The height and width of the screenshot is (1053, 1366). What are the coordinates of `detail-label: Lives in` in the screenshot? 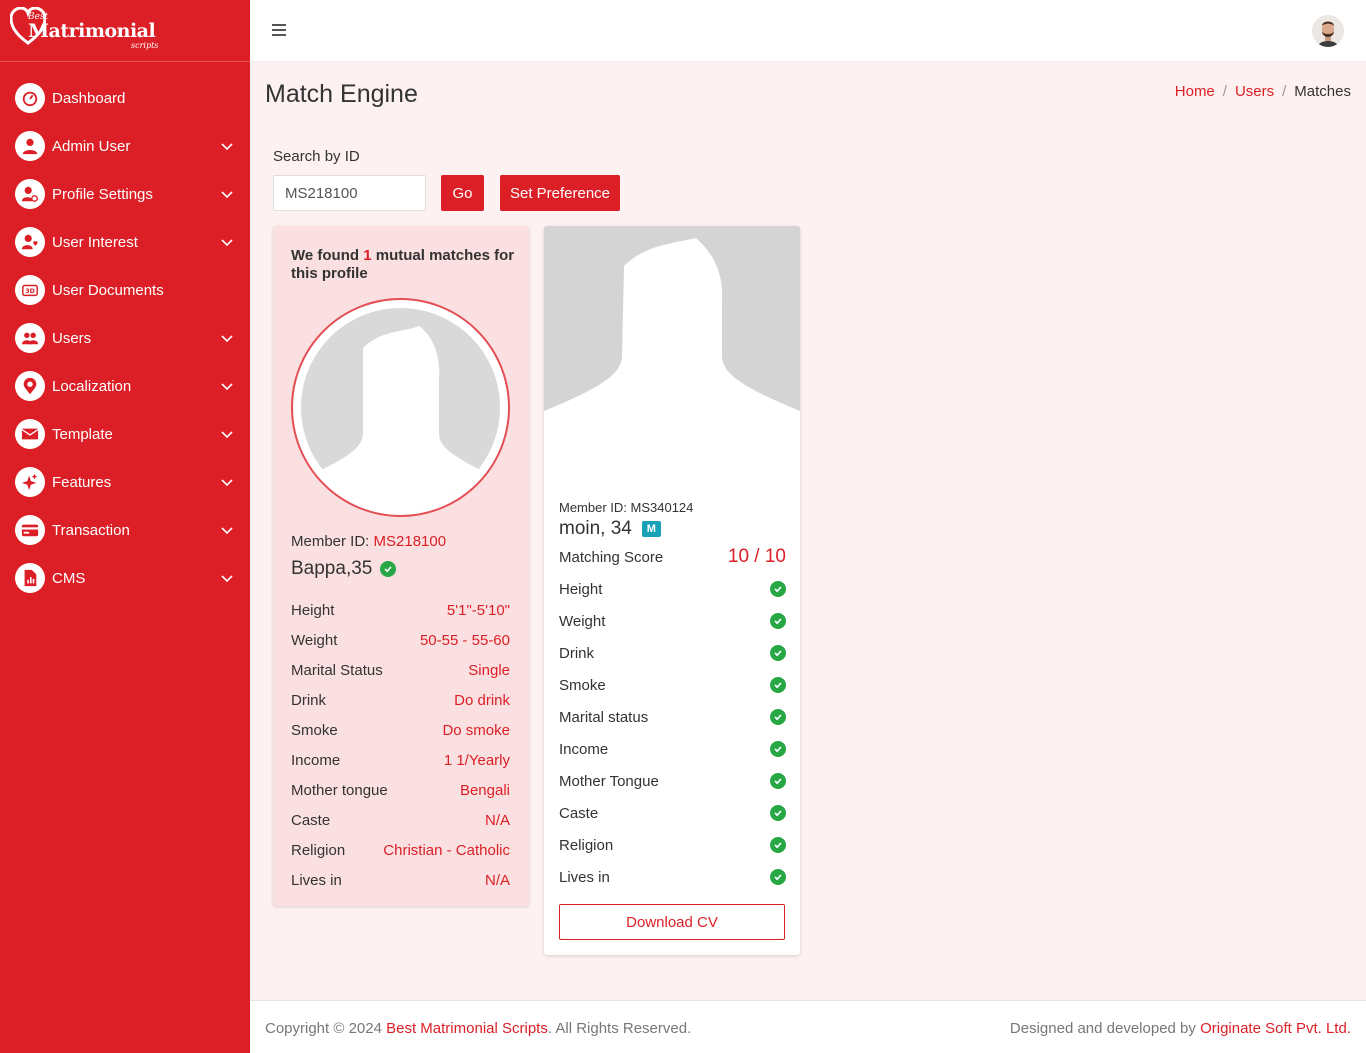 It's located at (316, 880).